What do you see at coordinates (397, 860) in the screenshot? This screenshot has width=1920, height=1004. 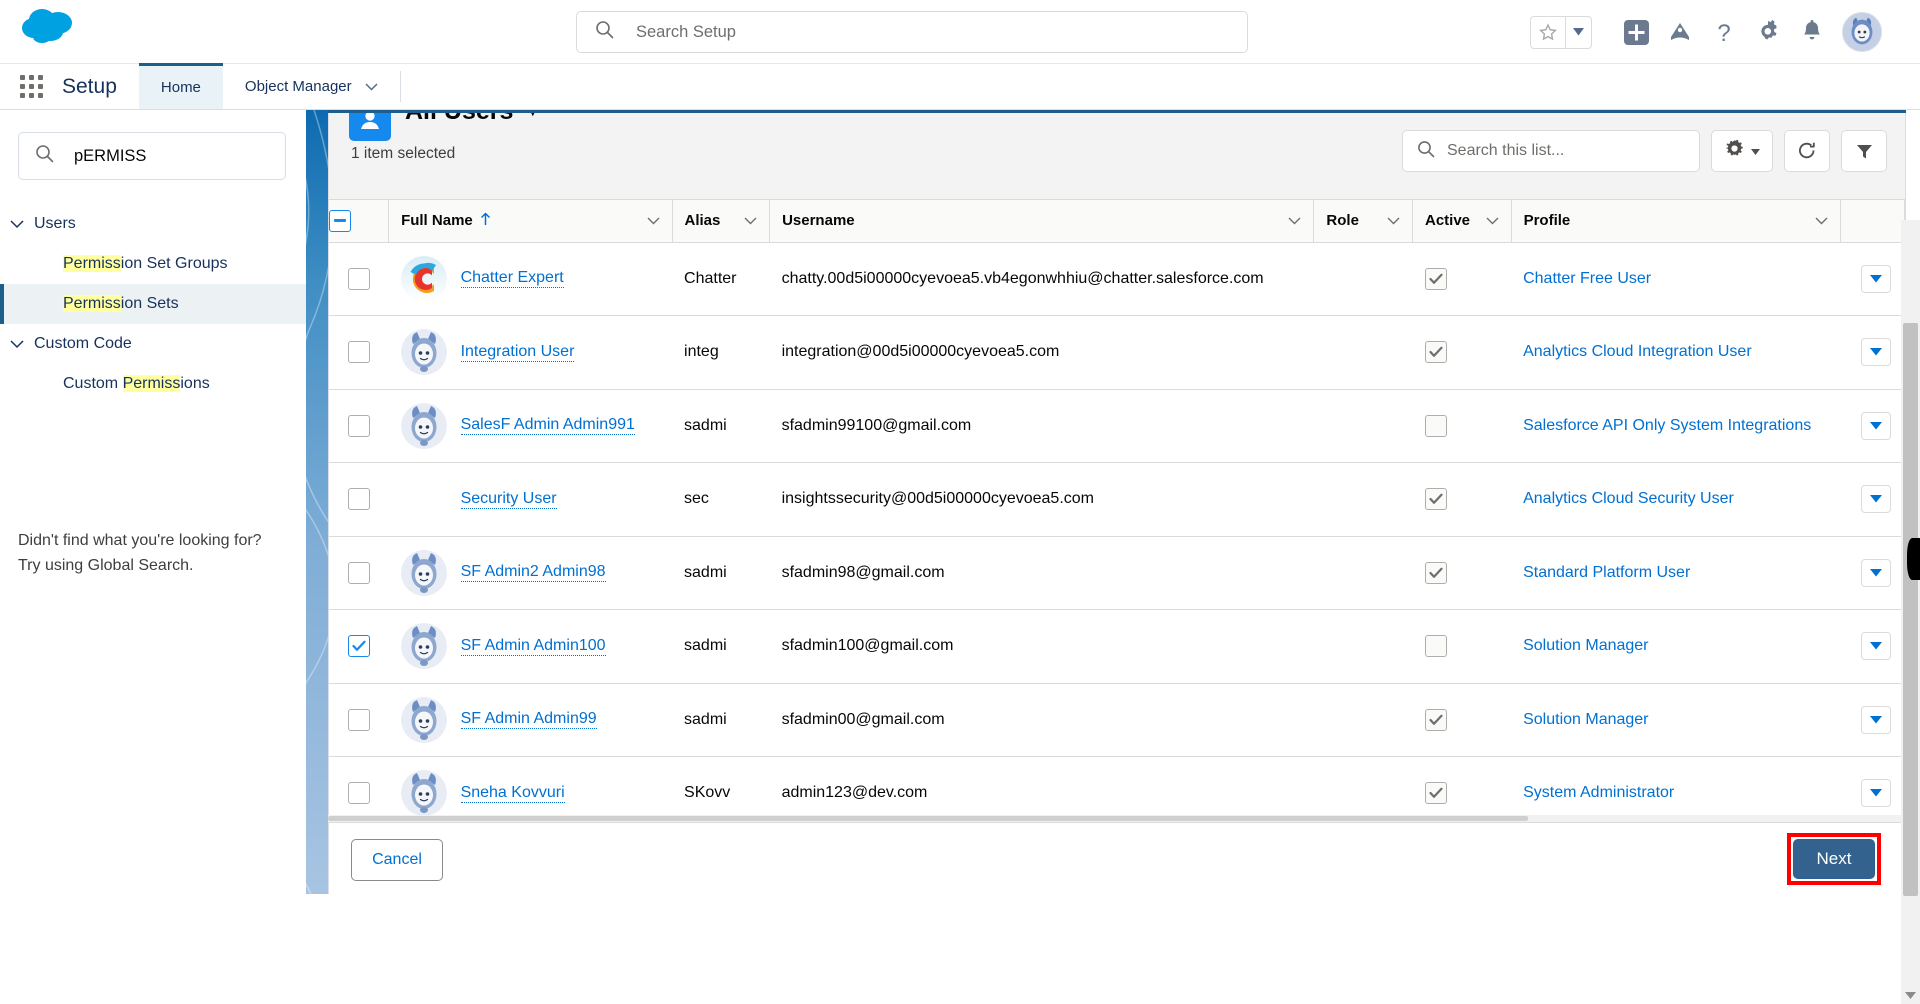 I see `cancel-button: Cancel` at bounding box center [397, 860].